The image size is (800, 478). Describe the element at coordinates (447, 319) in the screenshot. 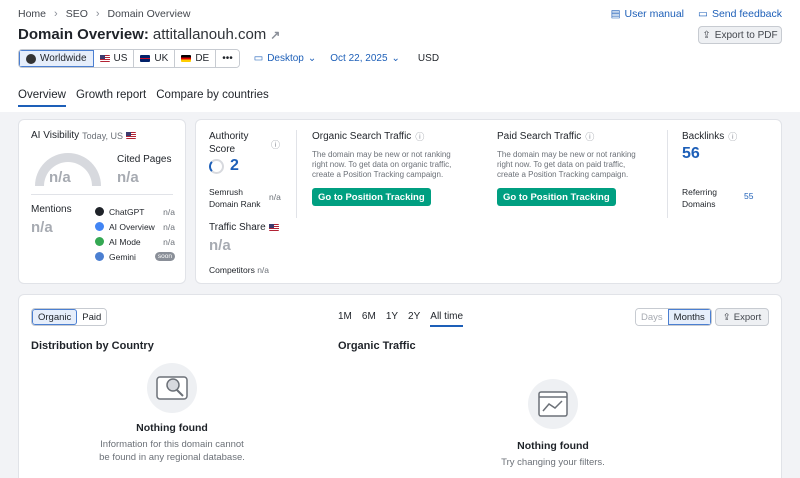

I see `range-all-time: All time` at that location.